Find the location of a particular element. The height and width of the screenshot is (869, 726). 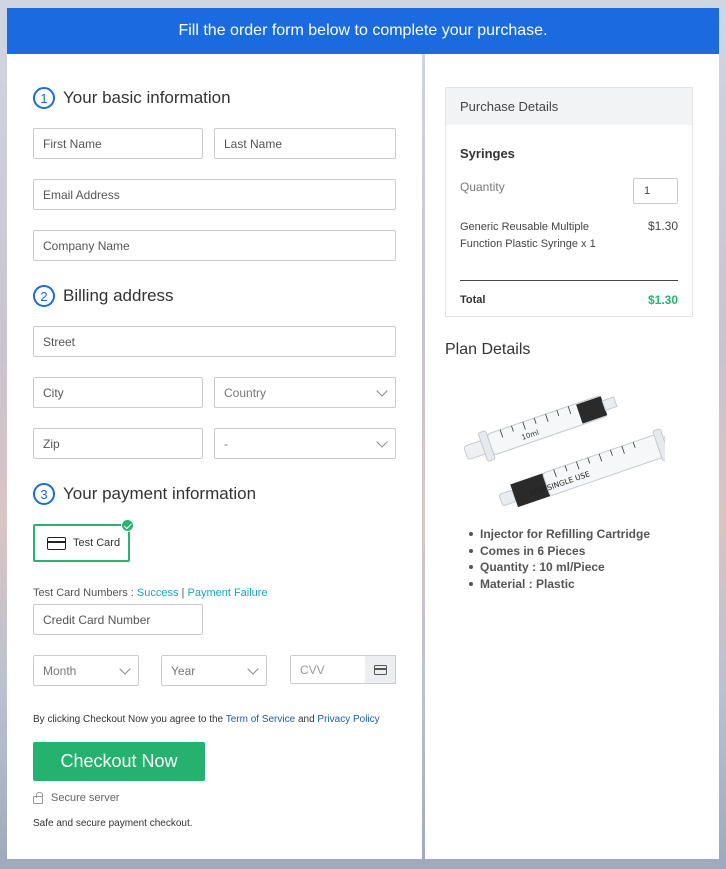

quantity-label: Quantity is located at coordinates (482, 187).